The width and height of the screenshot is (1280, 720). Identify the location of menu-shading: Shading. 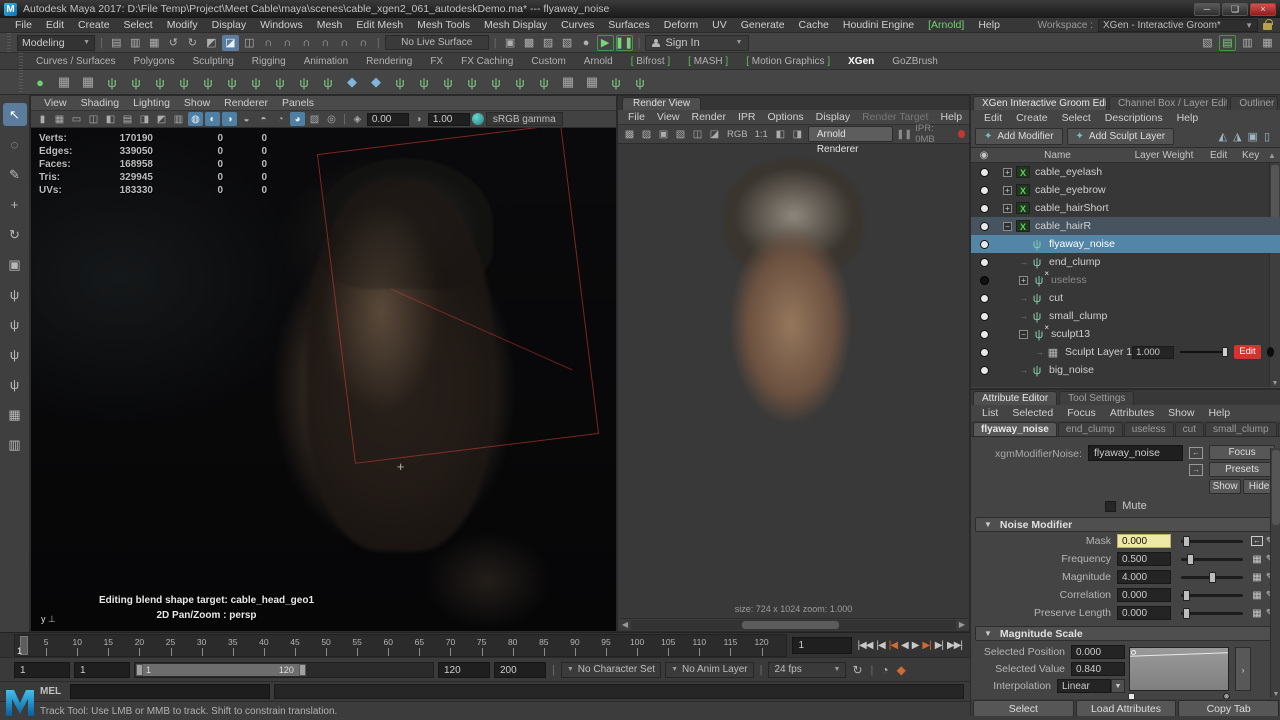
(100, 103).